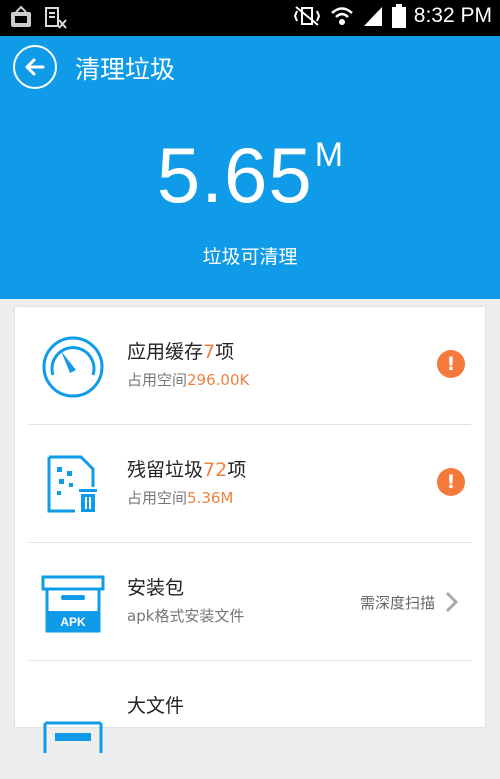  Describe the element at coordinates (250, 18) in the screenshot. I see `status-bar: 8:32 PM` at that location.